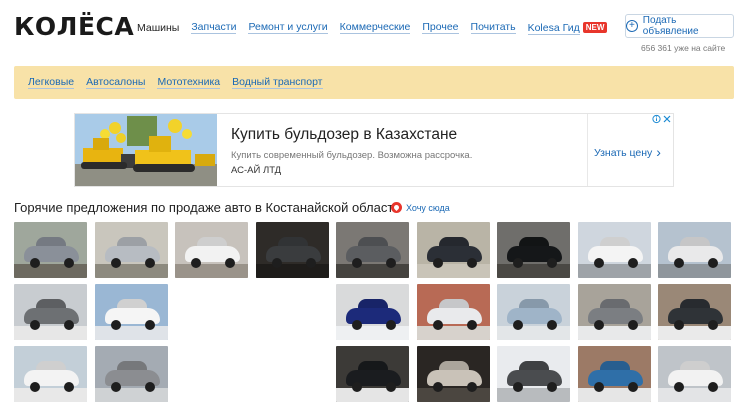 The width and height of the screenshot is (750, 411). I want to click on ad-cta-label: Узнать цену, so click(623, 153).